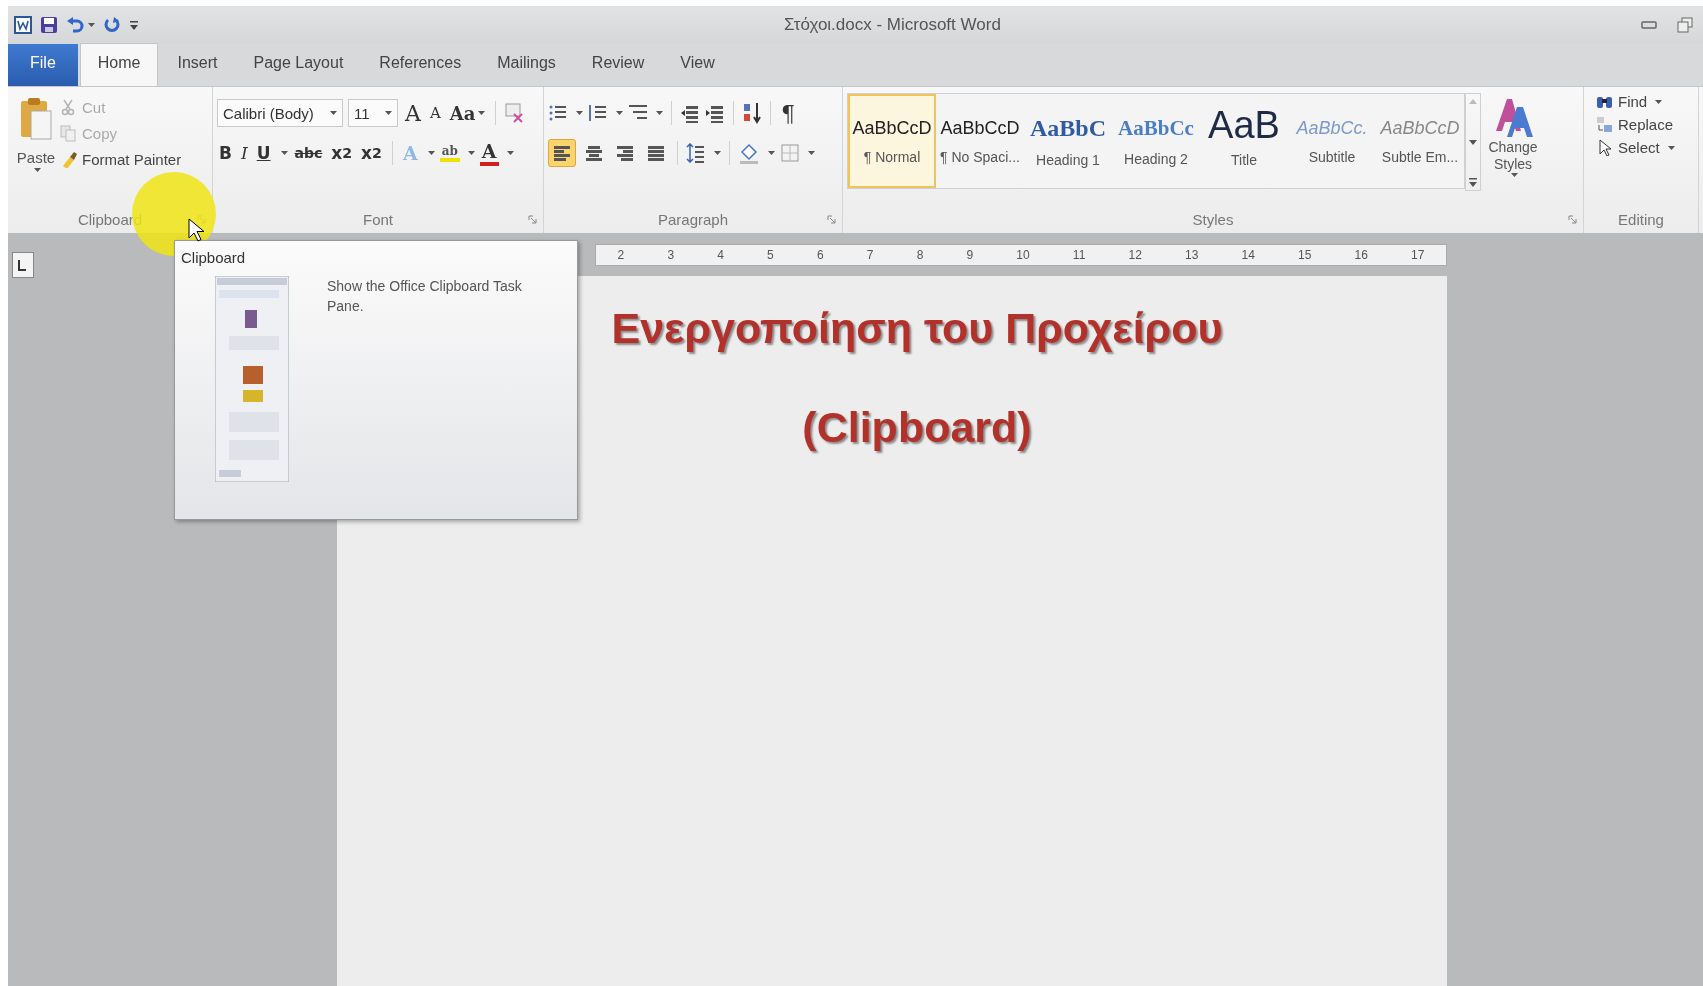 The height and width of the screenshot is (986, 1703). I want to click on tooltip-title: Clipboard, so click(214, 257).